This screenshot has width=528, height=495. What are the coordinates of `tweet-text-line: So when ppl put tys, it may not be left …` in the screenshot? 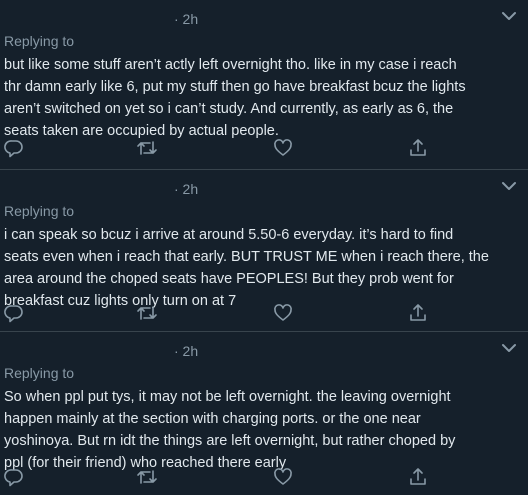 It's located at (227, 397).